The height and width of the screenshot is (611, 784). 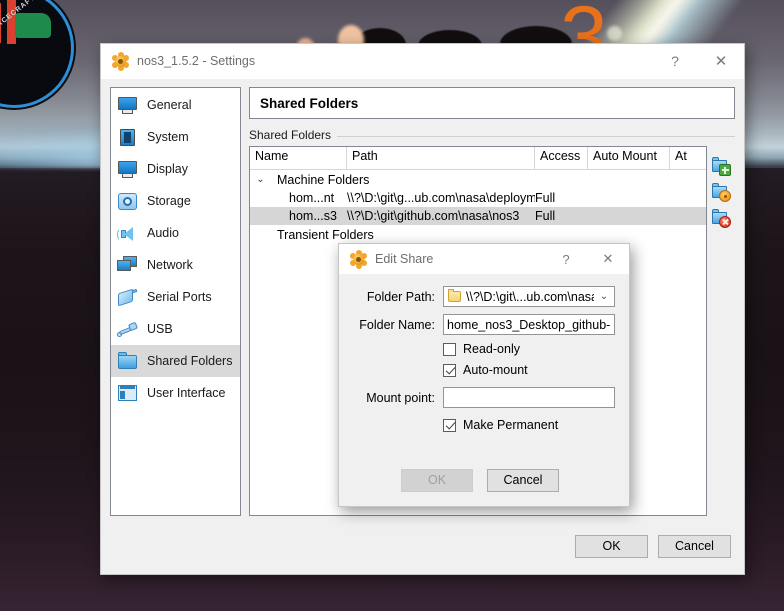 I want to click on add-shared-folder-button, so click(x=721, y=166).